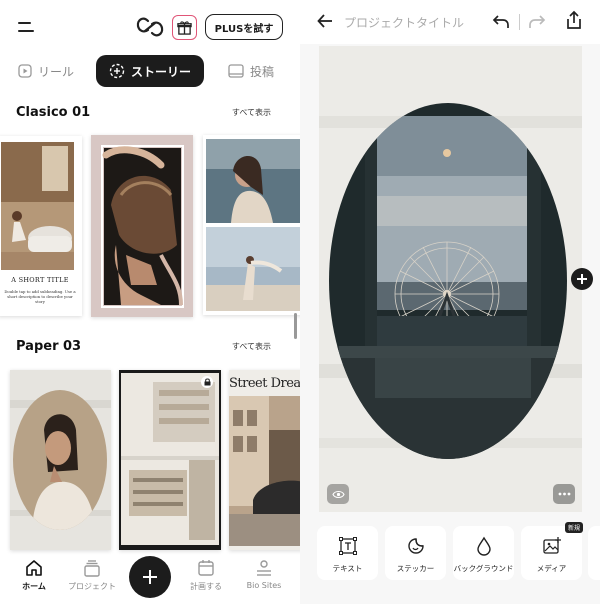  I want to click on tab-story-label: ストーリー, so click(160, 71).